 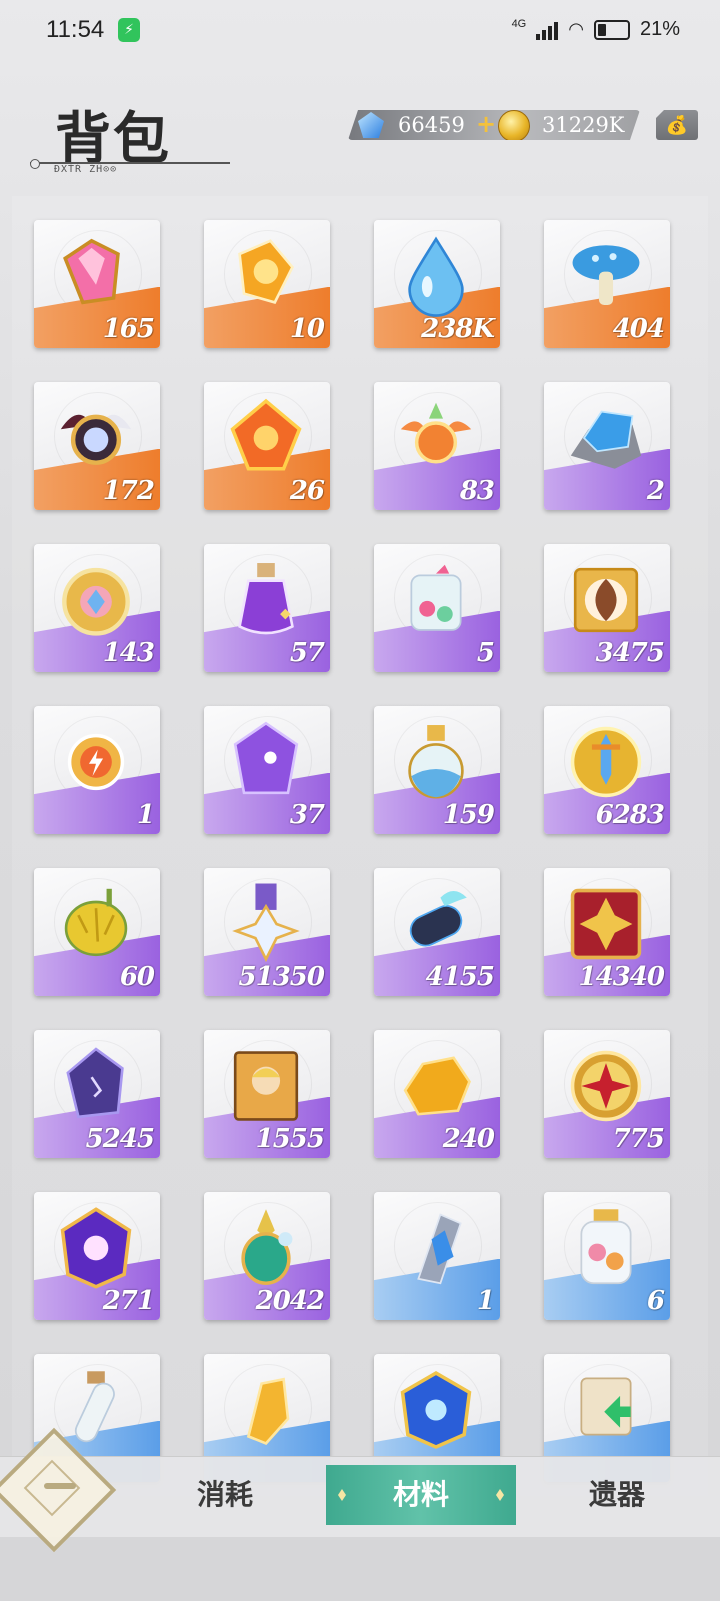 I want to click on inventory-item: 26, so click(x=267, y=446).